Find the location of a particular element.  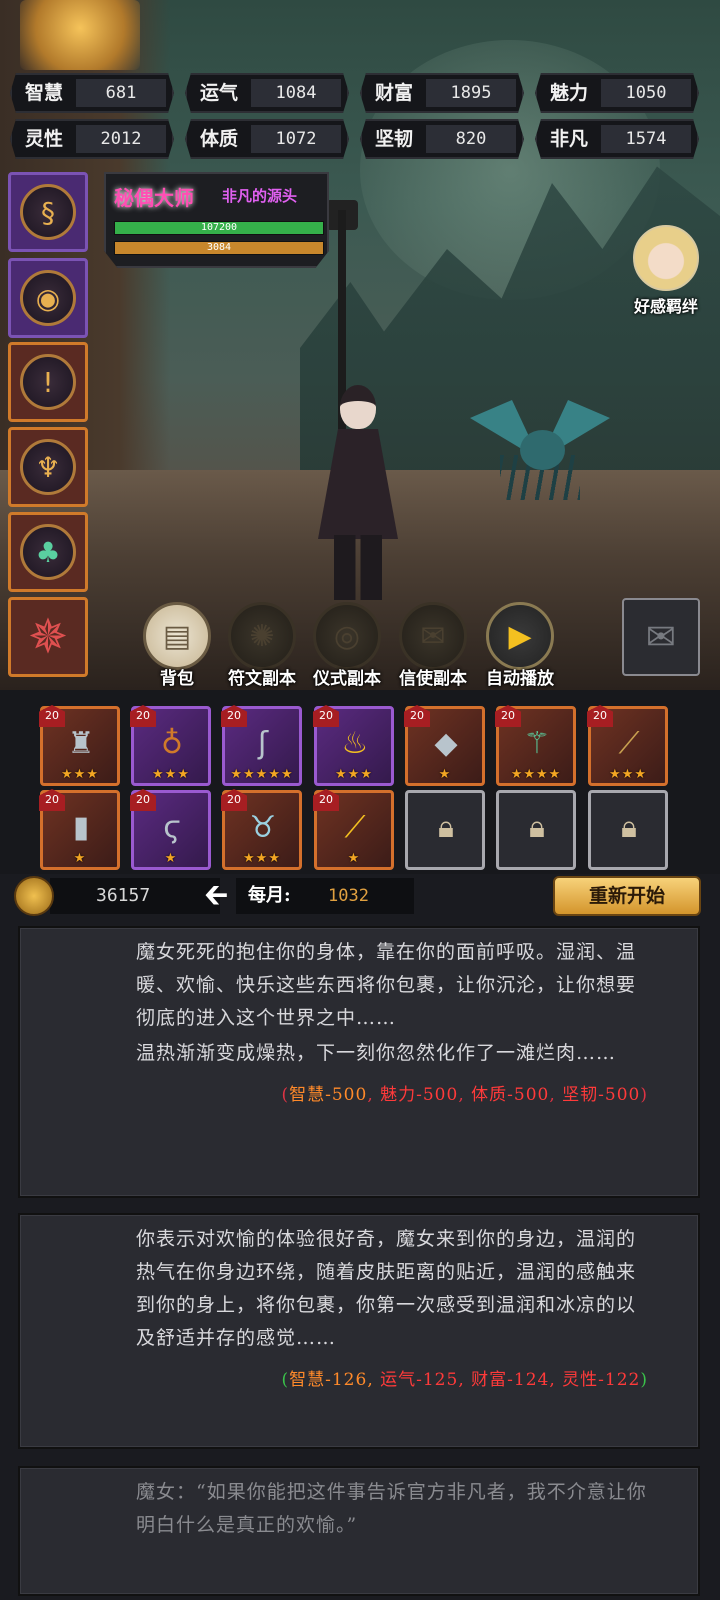

winged-emblem-icon: ♆ is located at coordinates (48, 467).